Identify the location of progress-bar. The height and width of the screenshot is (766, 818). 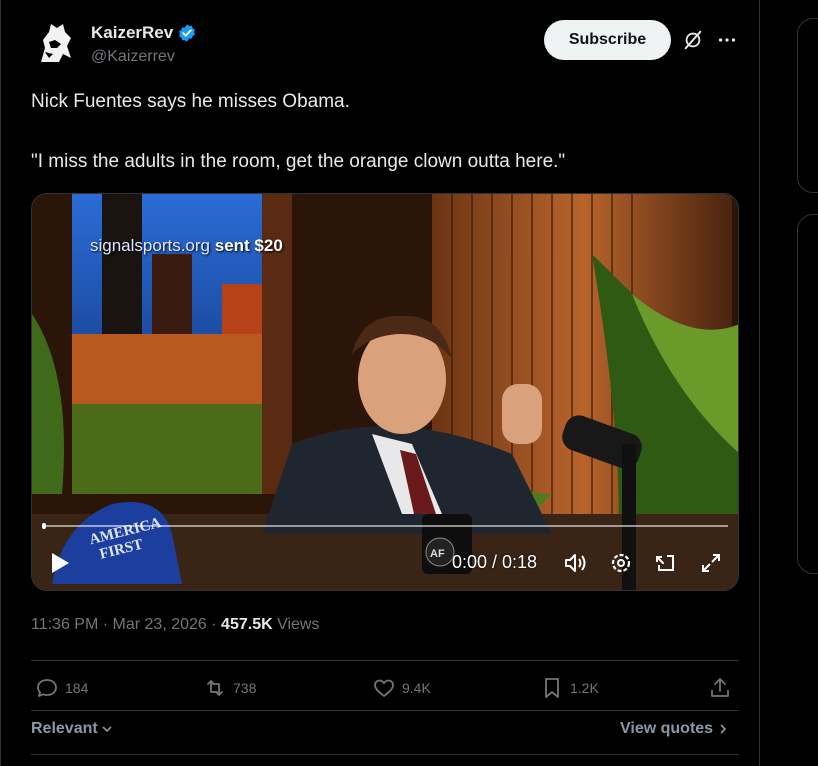
(385, 526).